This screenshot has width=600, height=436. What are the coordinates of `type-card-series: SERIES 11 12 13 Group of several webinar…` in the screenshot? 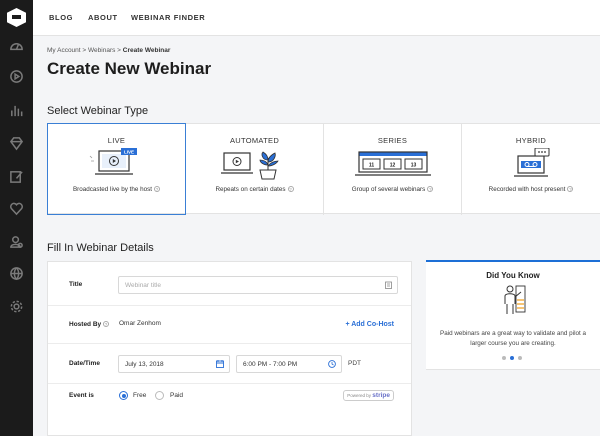 It's located at (393, 169).